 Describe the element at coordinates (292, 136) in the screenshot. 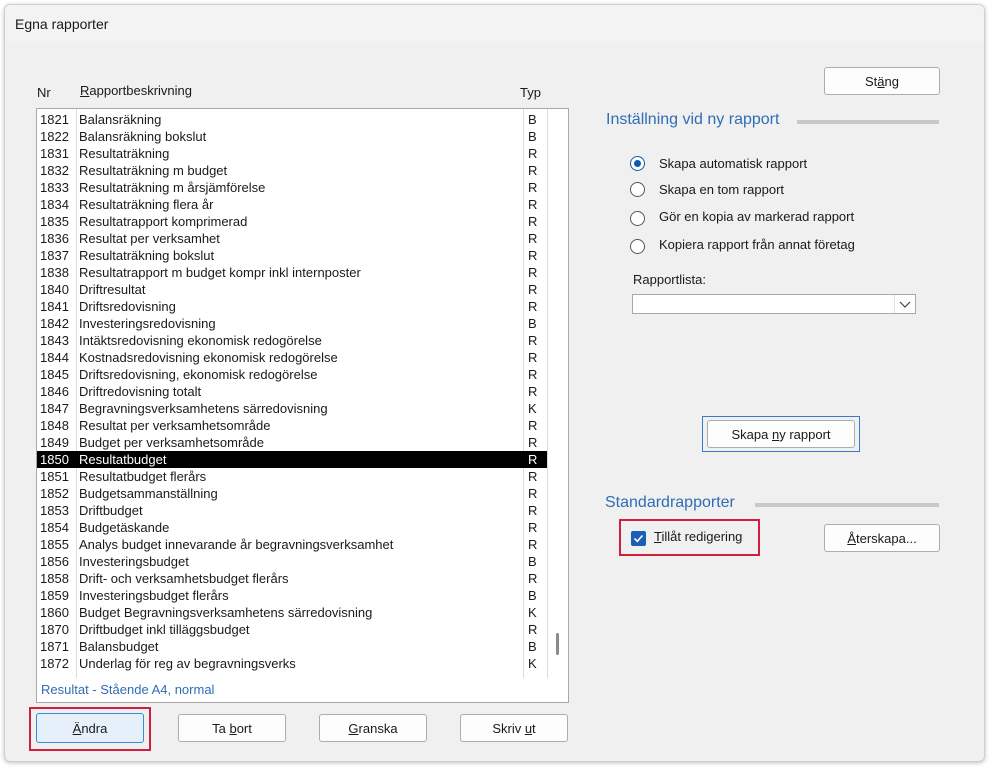

I see `table-row: 1822 Balansräkning bokslut B` at that location.